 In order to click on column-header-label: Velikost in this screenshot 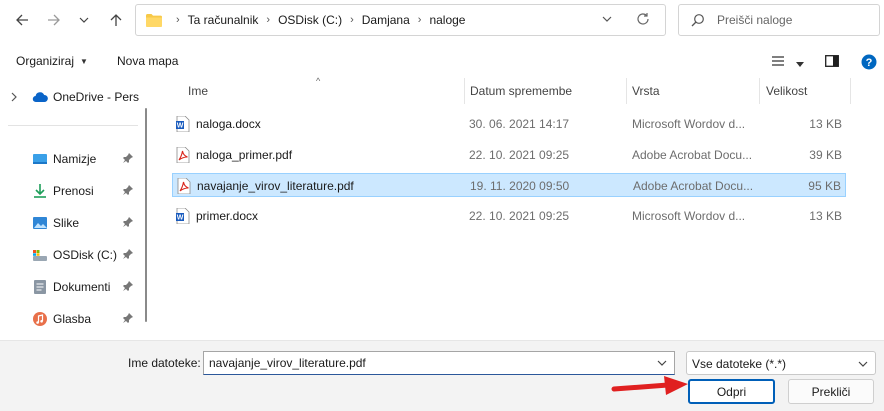, I will do `click(787, 91)`.